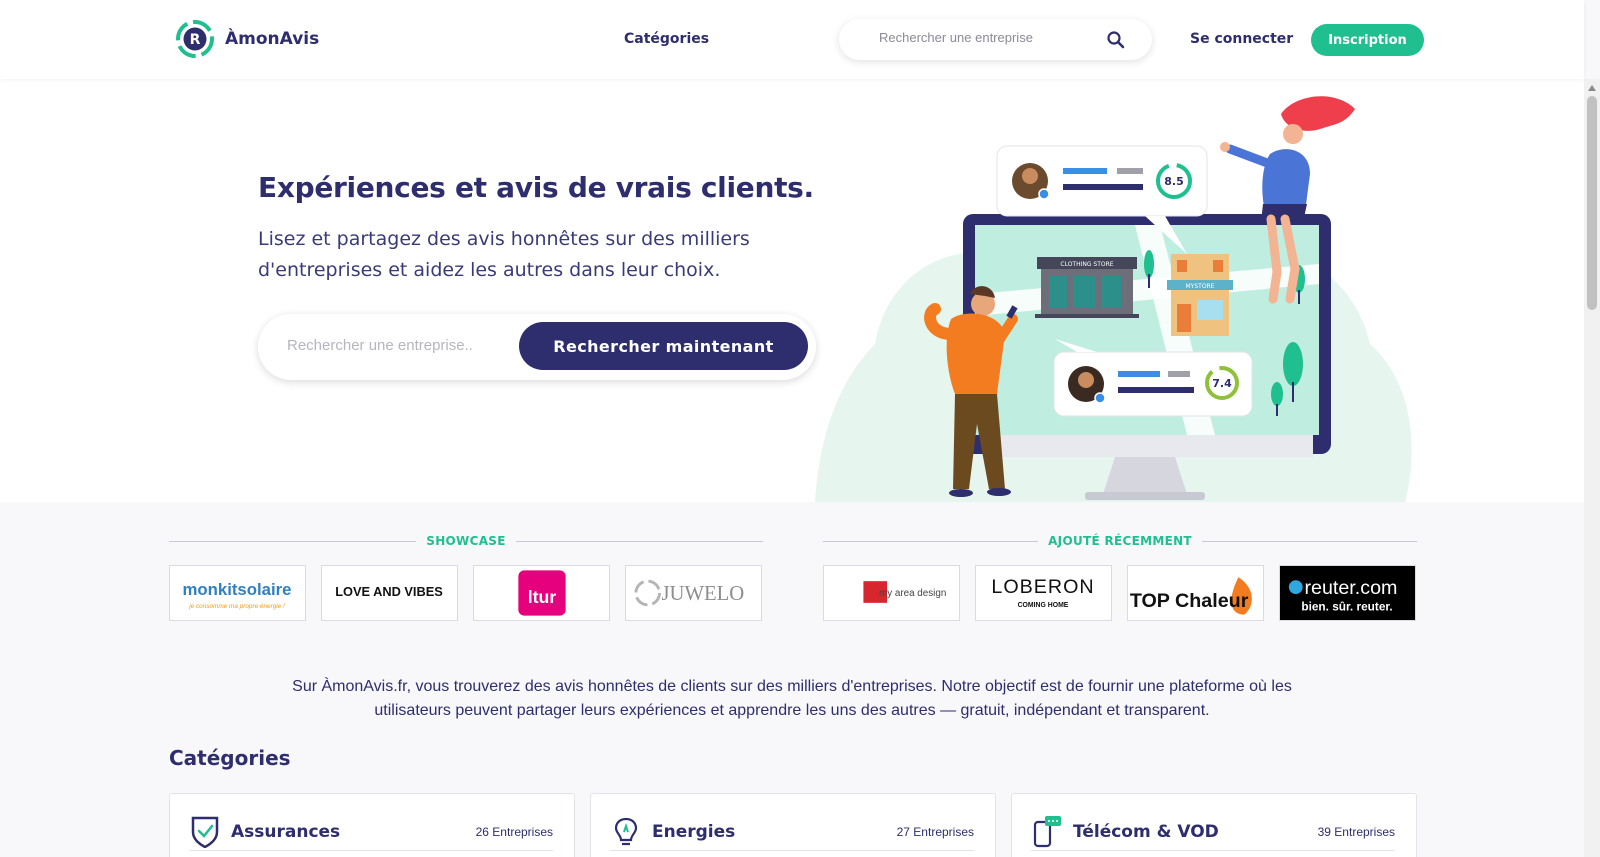 The width and height of the screenshot is (1600, 857). Describe the element at coordinates (1043, 605) in the screenshot. I see `svg-text: COMING HOME` at that location.